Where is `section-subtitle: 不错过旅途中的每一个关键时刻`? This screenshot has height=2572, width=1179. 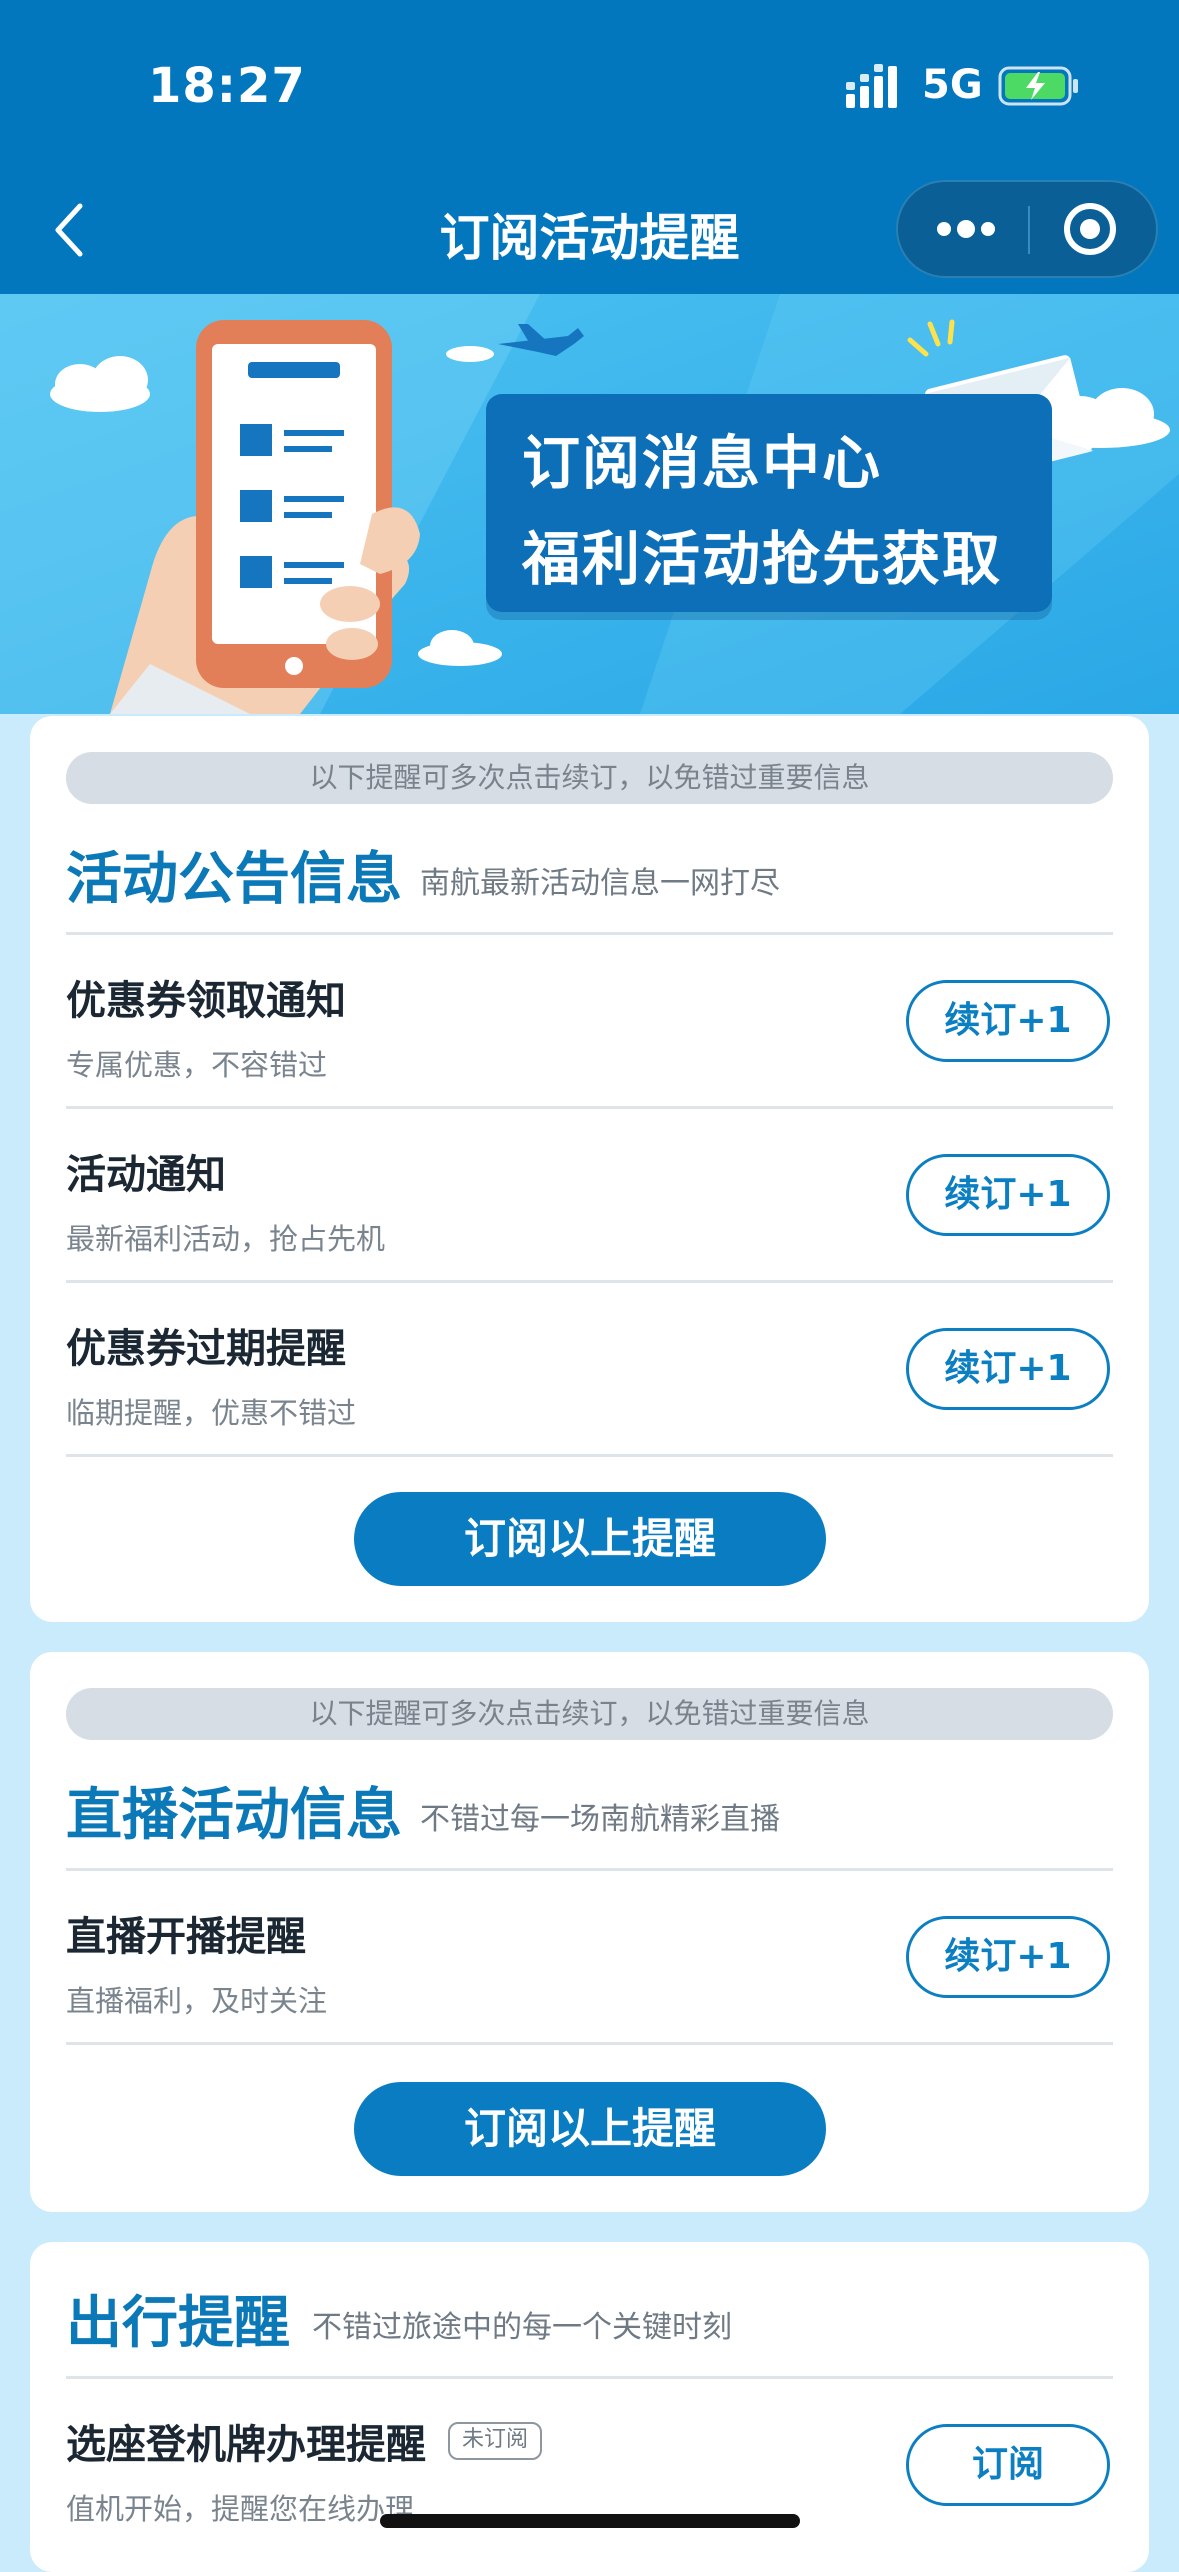 section-subtitle: 不错过旅途中的每一个关键时刻 is located at coordinates (522, 2327).